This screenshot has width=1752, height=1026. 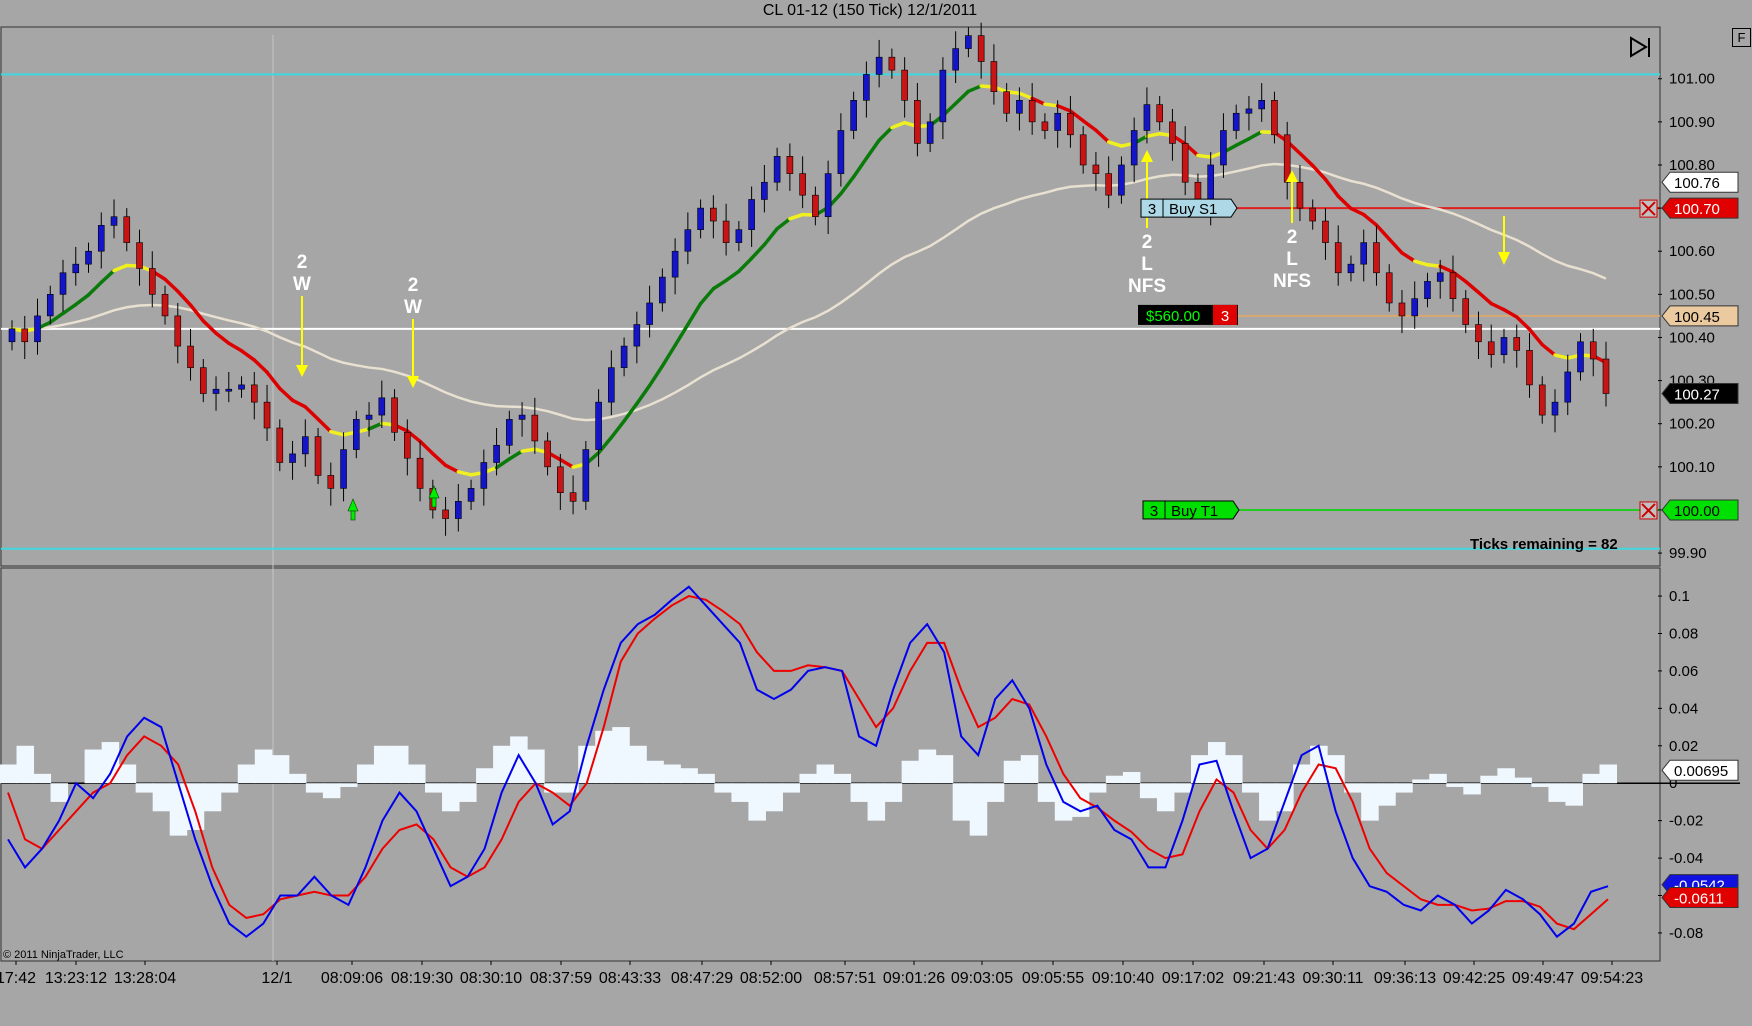 What do you see at coordinates (18, 978) in the screenshot?
I see `time-axis-label: 17:42` at bounding box center [18, 978].